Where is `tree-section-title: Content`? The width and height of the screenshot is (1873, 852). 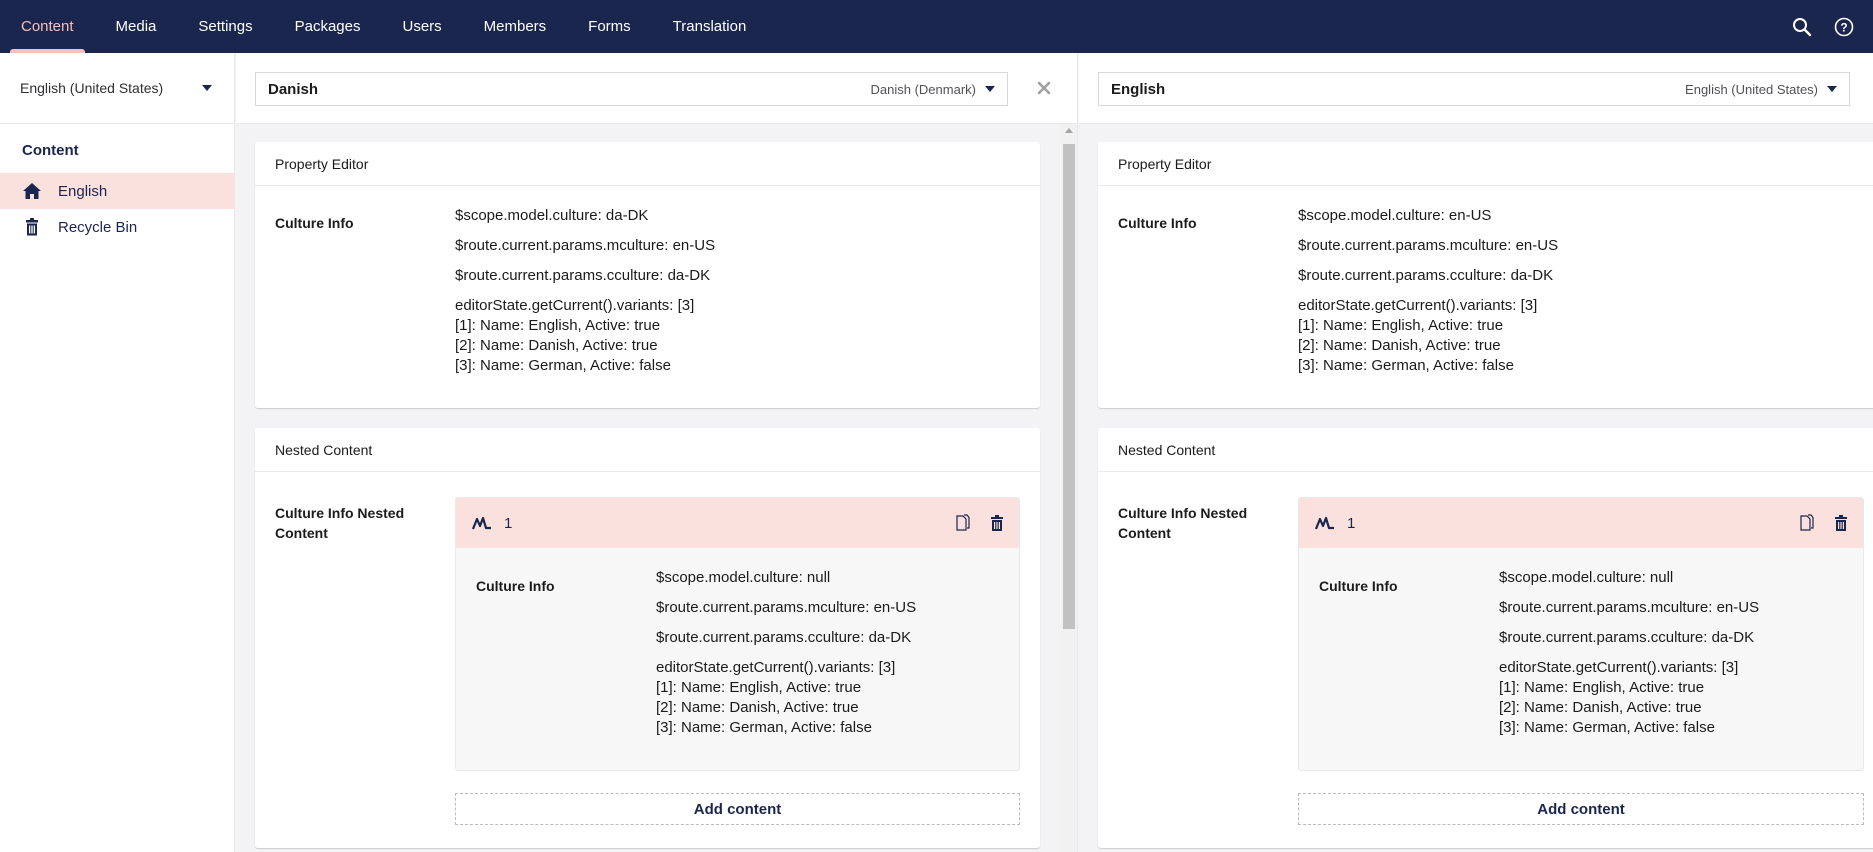 tree-section-title: Content is located at coordinates (50, 150).